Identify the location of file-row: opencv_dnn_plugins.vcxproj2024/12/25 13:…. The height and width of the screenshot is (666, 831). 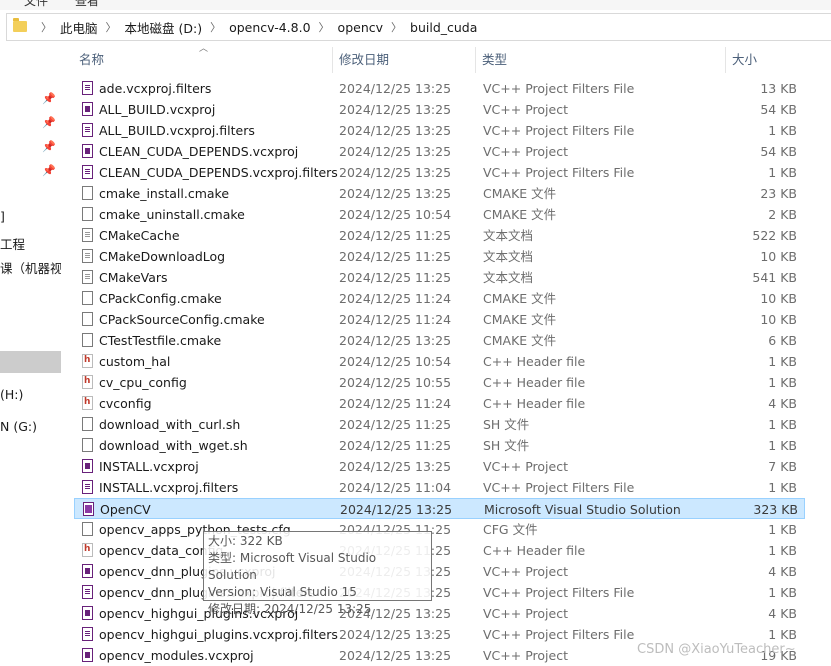
(439, 571).